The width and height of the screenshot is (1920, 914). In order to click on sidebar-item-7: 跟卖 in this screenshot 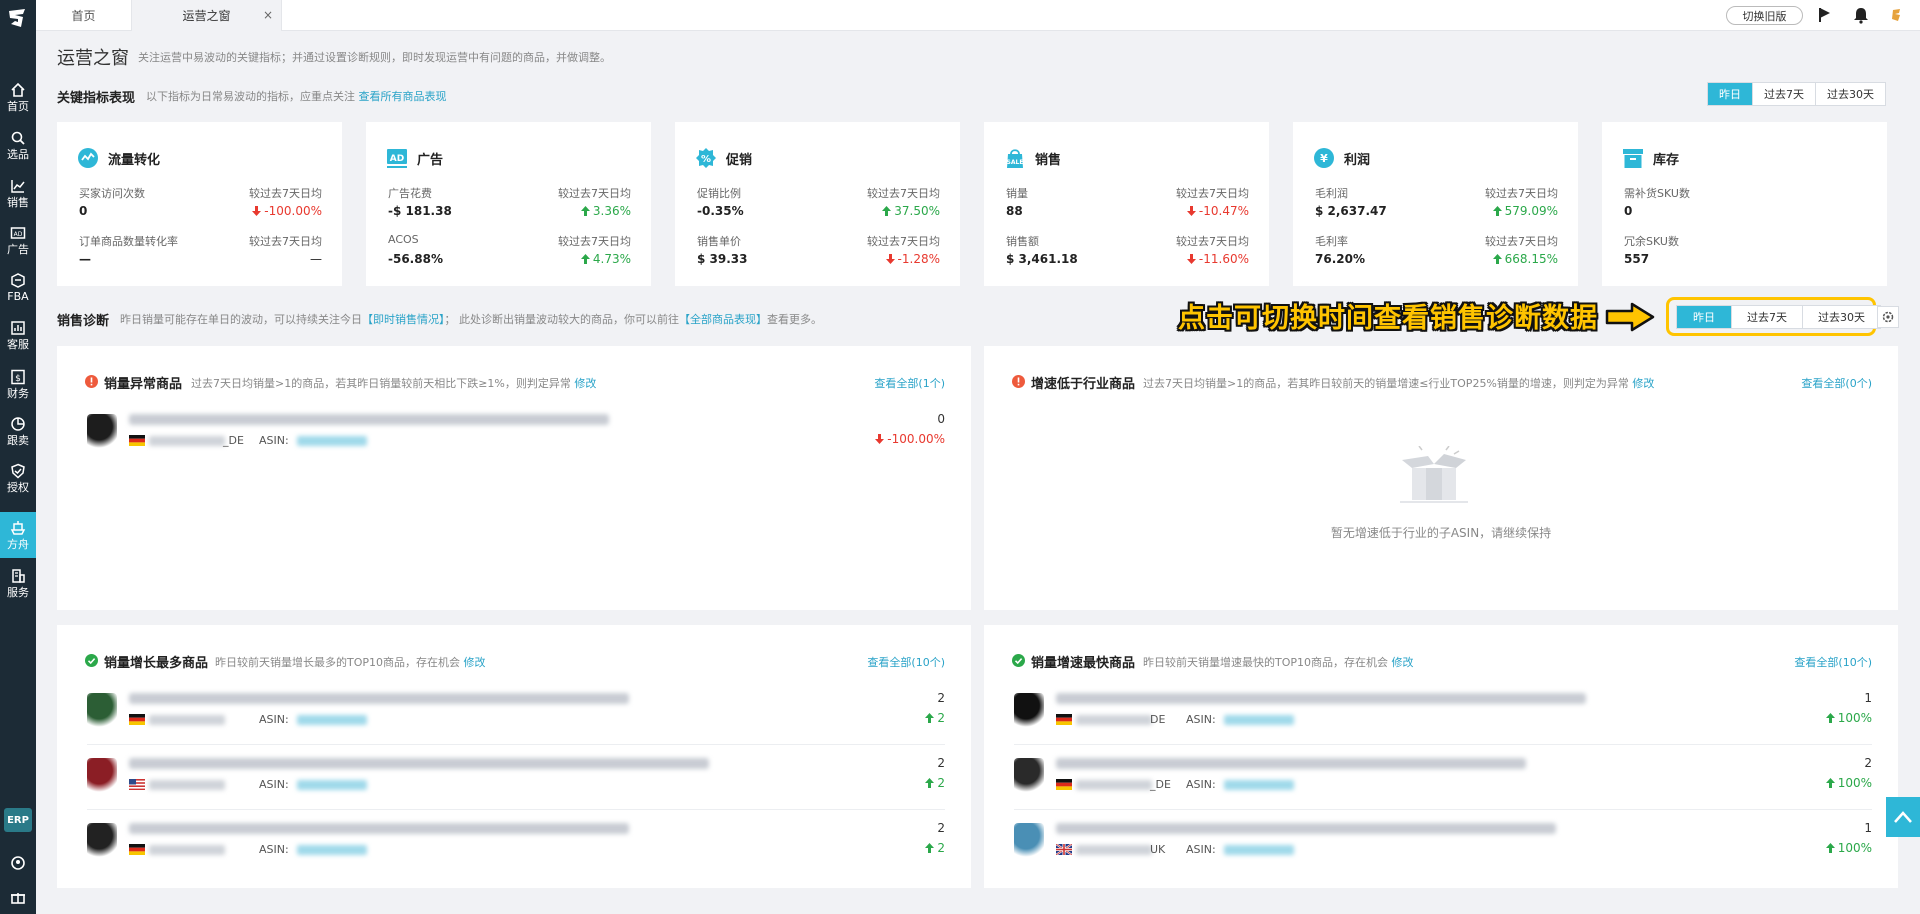, I will do `click(18, 431)`.